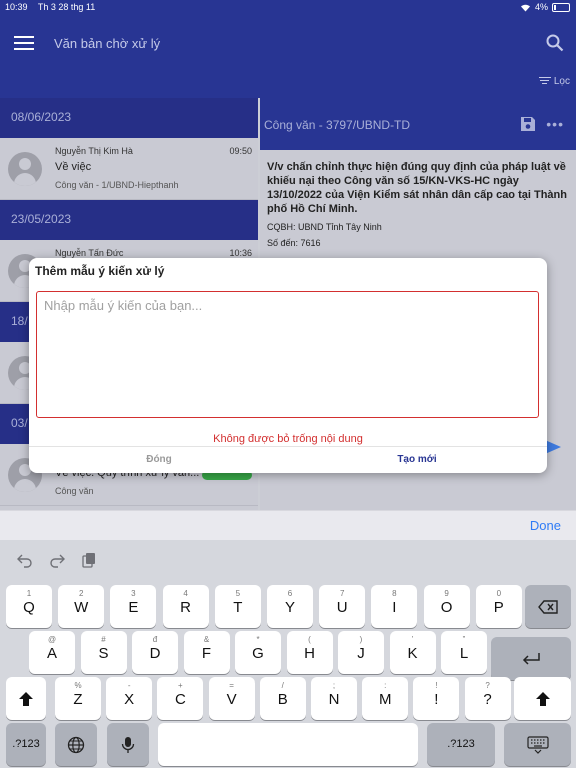 This screenshot has height=768, width=576. I want to click on key-e: 3E, so click(133, 606).